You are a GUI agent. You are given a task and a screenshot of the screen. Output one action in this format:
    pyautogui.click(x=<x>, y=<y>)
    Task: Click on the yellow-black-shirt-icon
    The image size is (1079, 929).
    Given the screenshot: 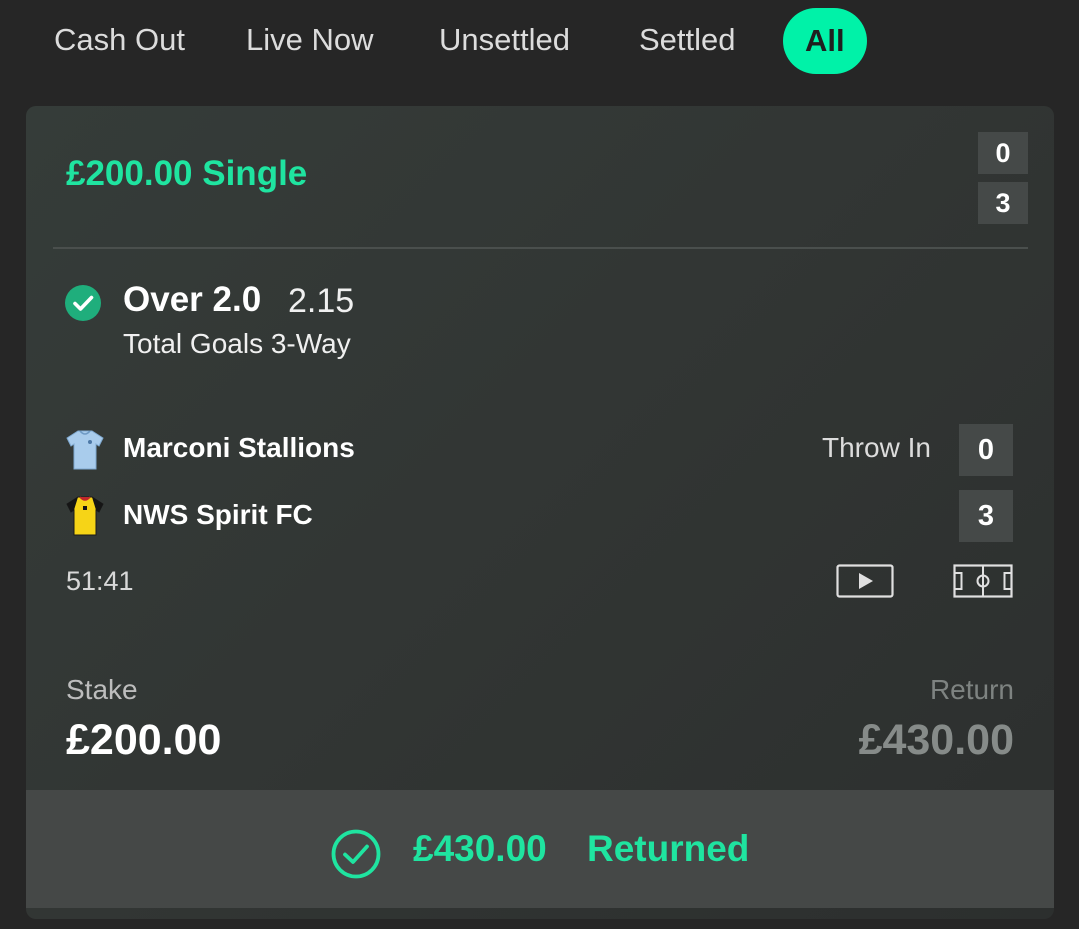 What is the action you would take?
    pyautogui.click(x=85, y=516)
    